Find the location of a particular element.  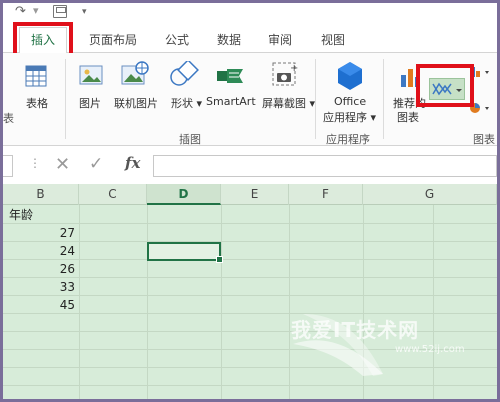

watermark-url: www.52ij.com is located at coordinates (430, 349).